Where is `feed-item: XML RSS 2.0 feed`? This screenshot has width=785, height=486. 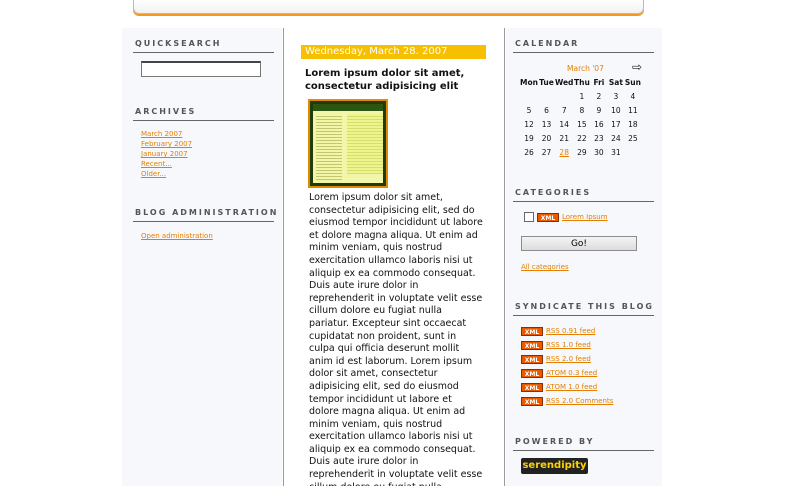
feed-item: XML RSS 2.0 feed is located at coordinates (567, 359).